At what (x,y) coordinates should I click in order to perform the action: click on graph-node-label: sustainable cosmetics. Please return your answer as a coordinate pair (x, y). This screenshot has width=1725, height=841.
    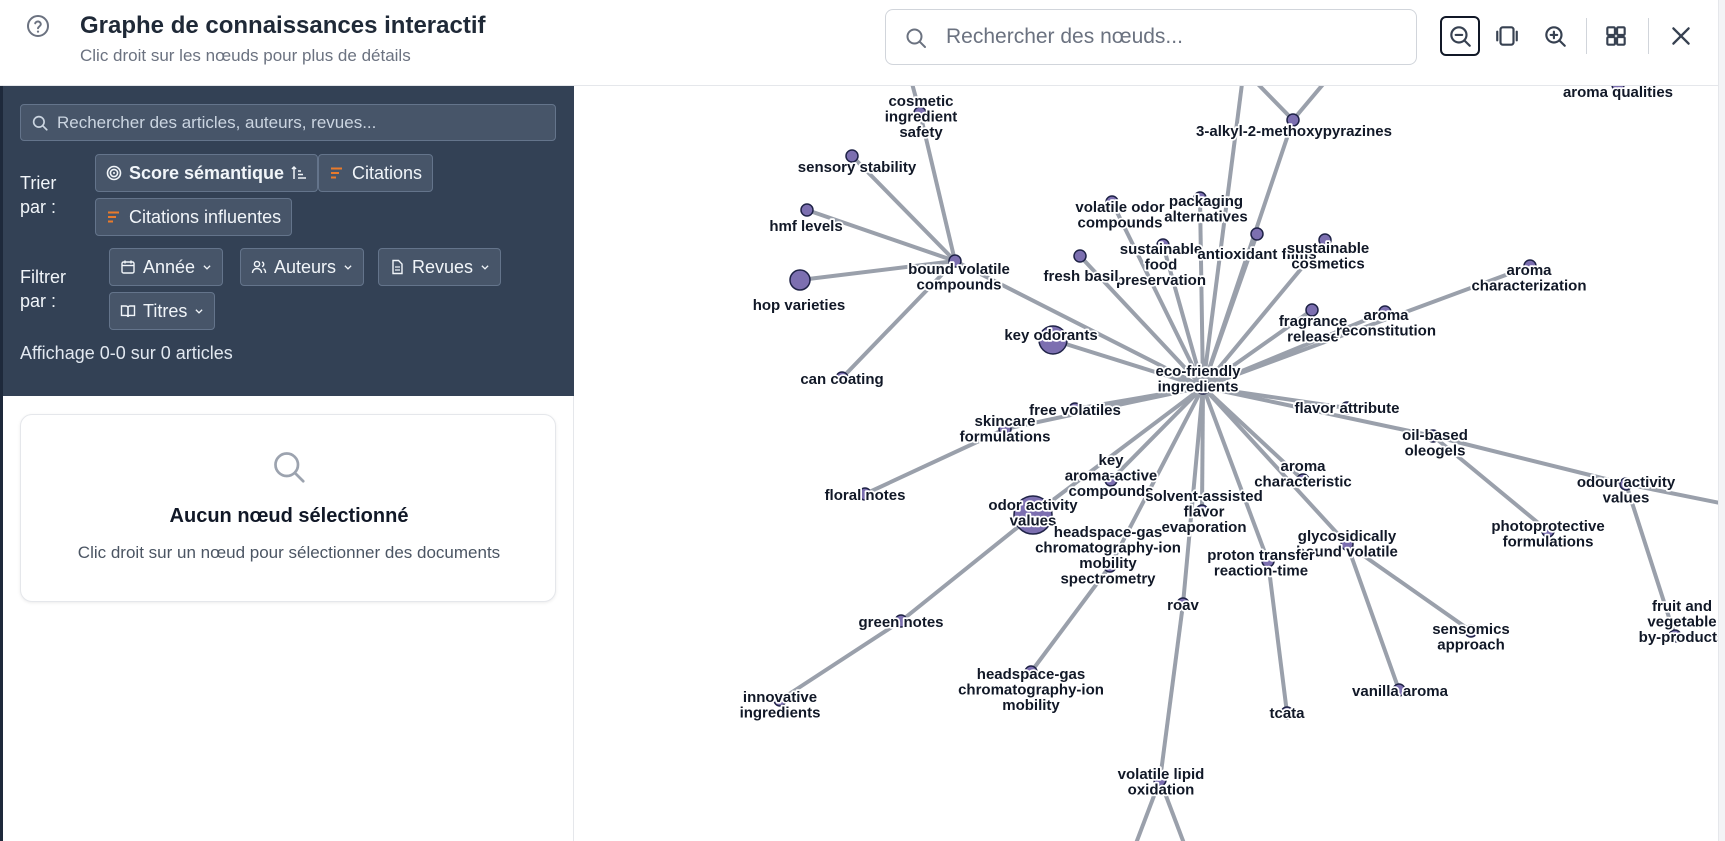
    Looking at the image, I should click on (1328, 256).